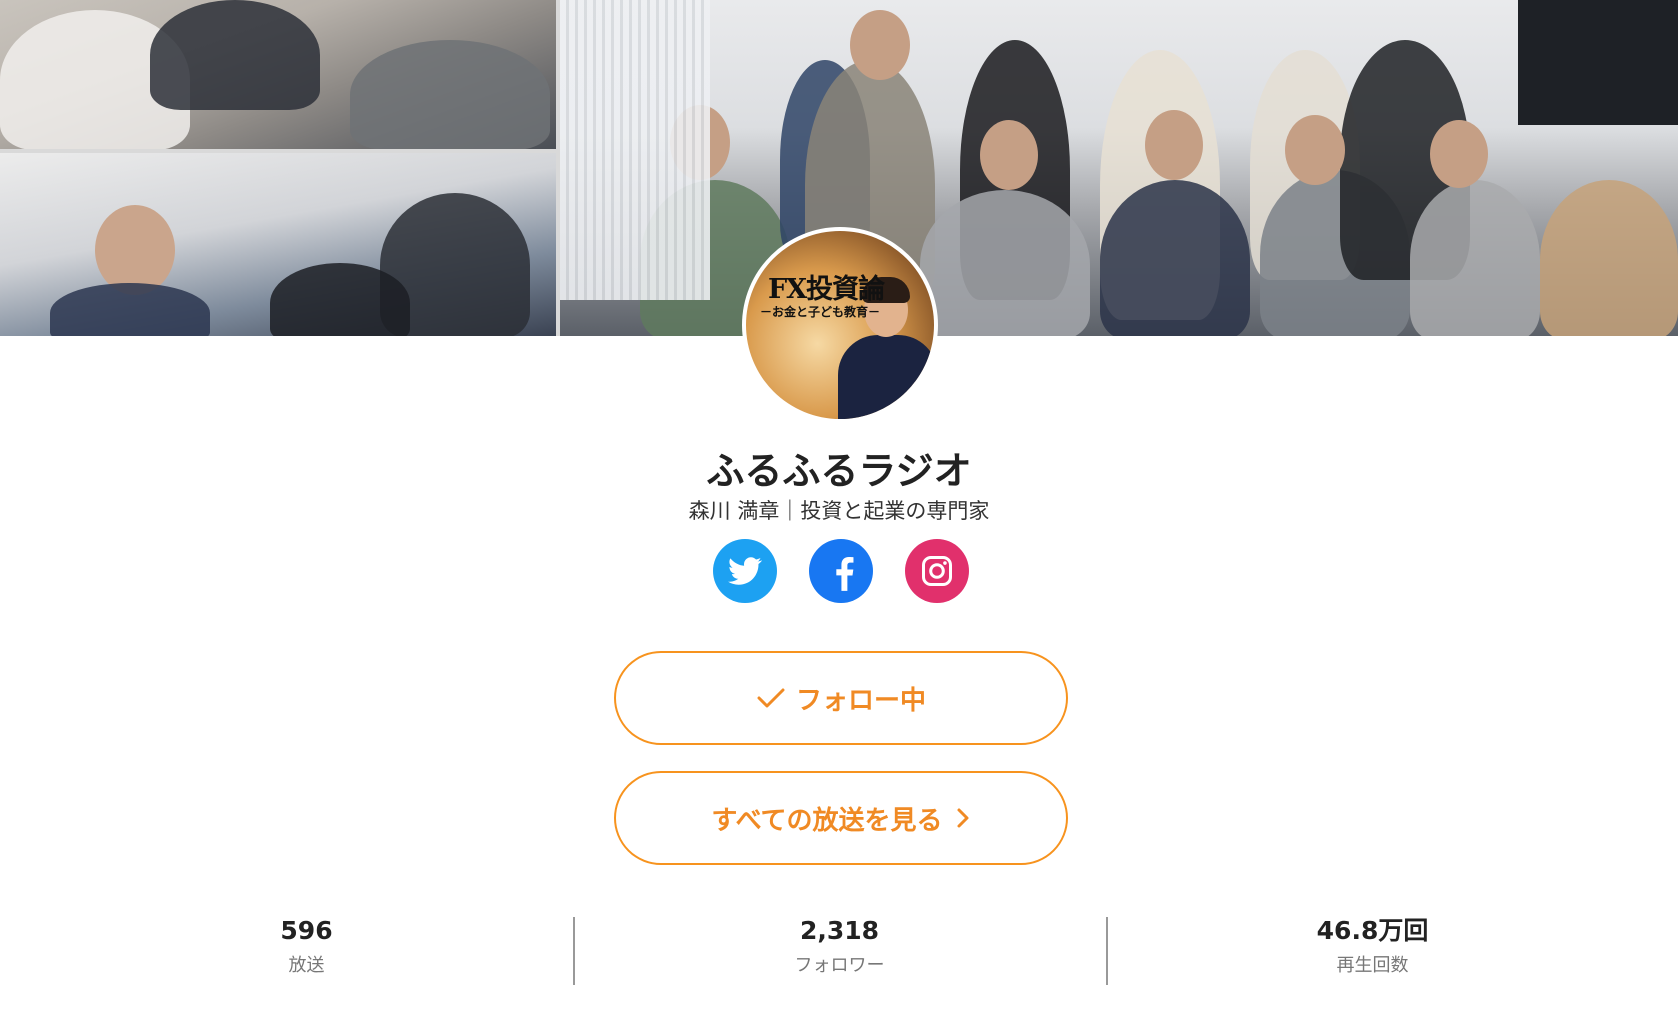 The image size is (1678, 1024). I want to click on view-all-broadcasts-label: すべての放送を見る, so click(827, 820).